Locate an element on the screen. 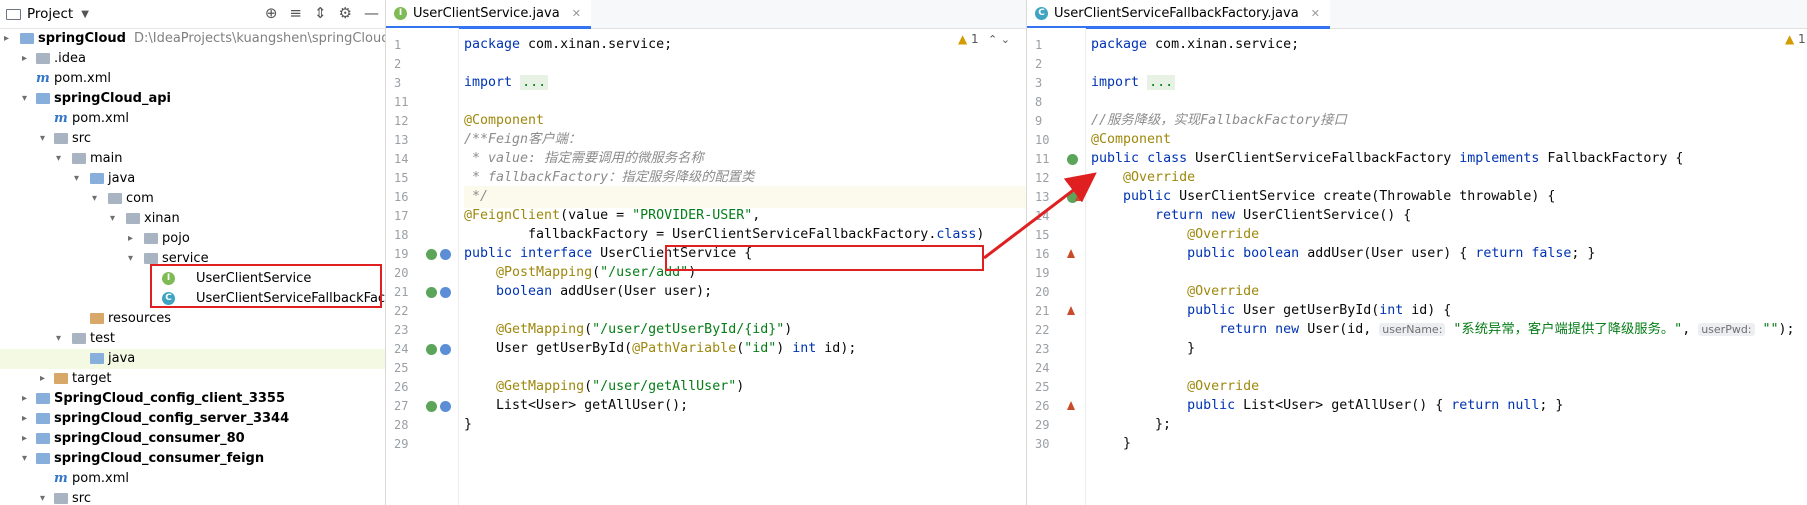 Image resolution: width=1807 pixels, height=505 pixels. tree-item-label: test is located at coordinates (102, 338).